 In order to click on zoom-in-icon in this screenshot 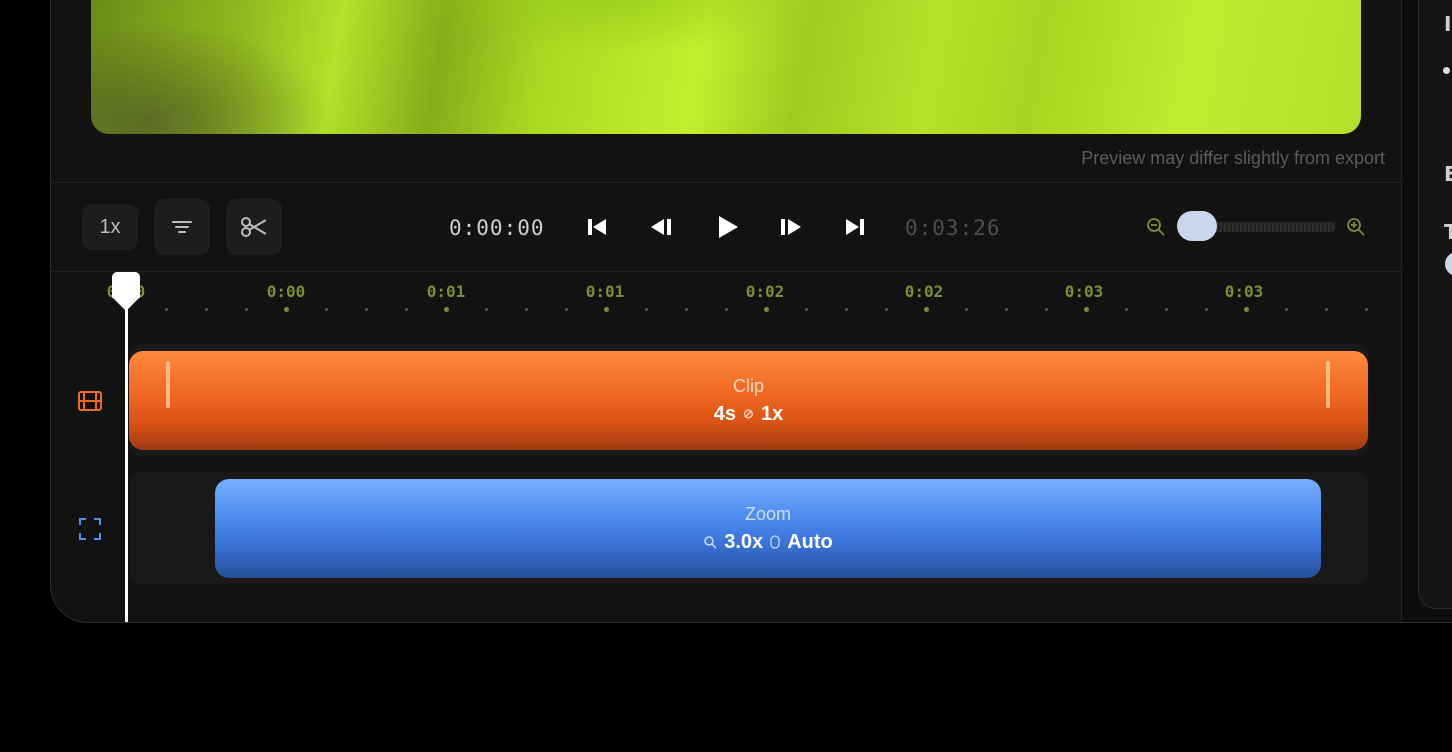, I will do `click(1356, 227)`.